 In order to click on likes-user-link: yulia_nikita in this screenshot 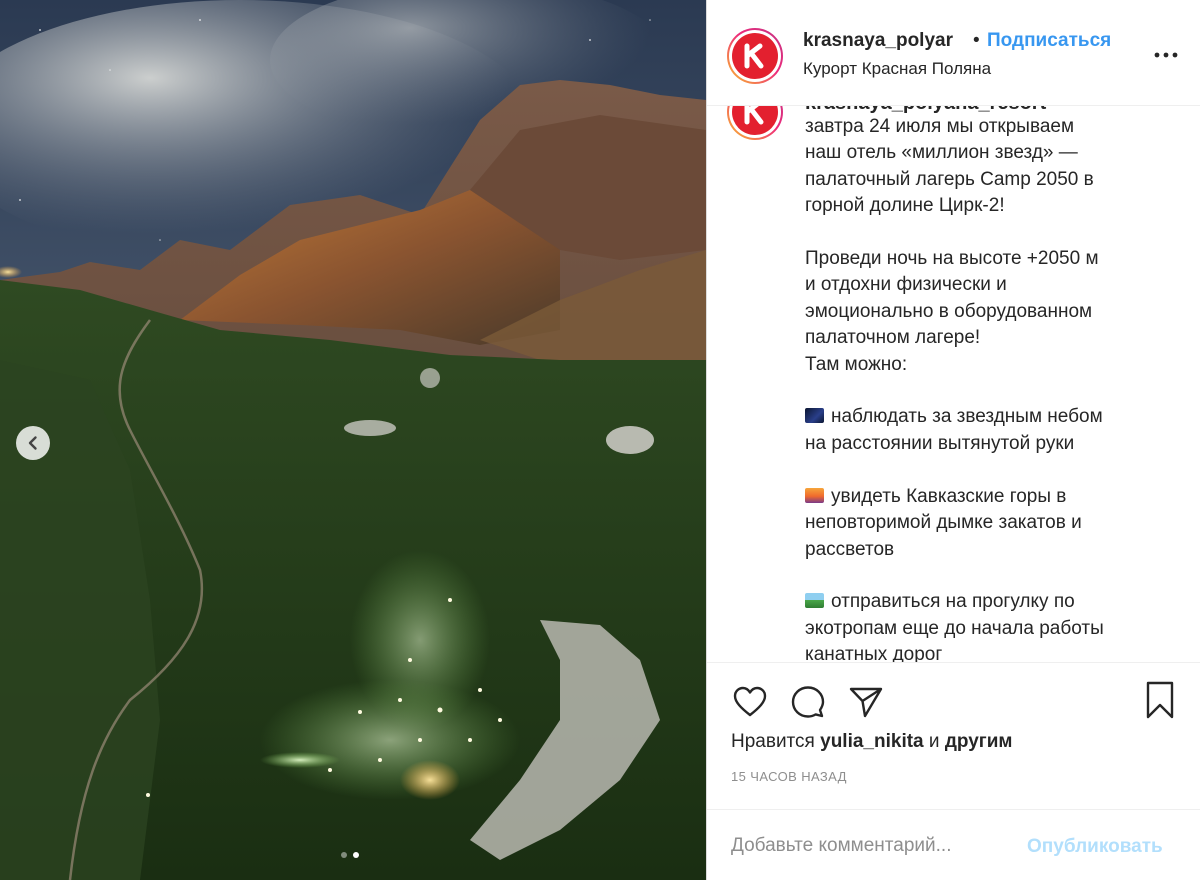, I will do `click(872, 741)`.